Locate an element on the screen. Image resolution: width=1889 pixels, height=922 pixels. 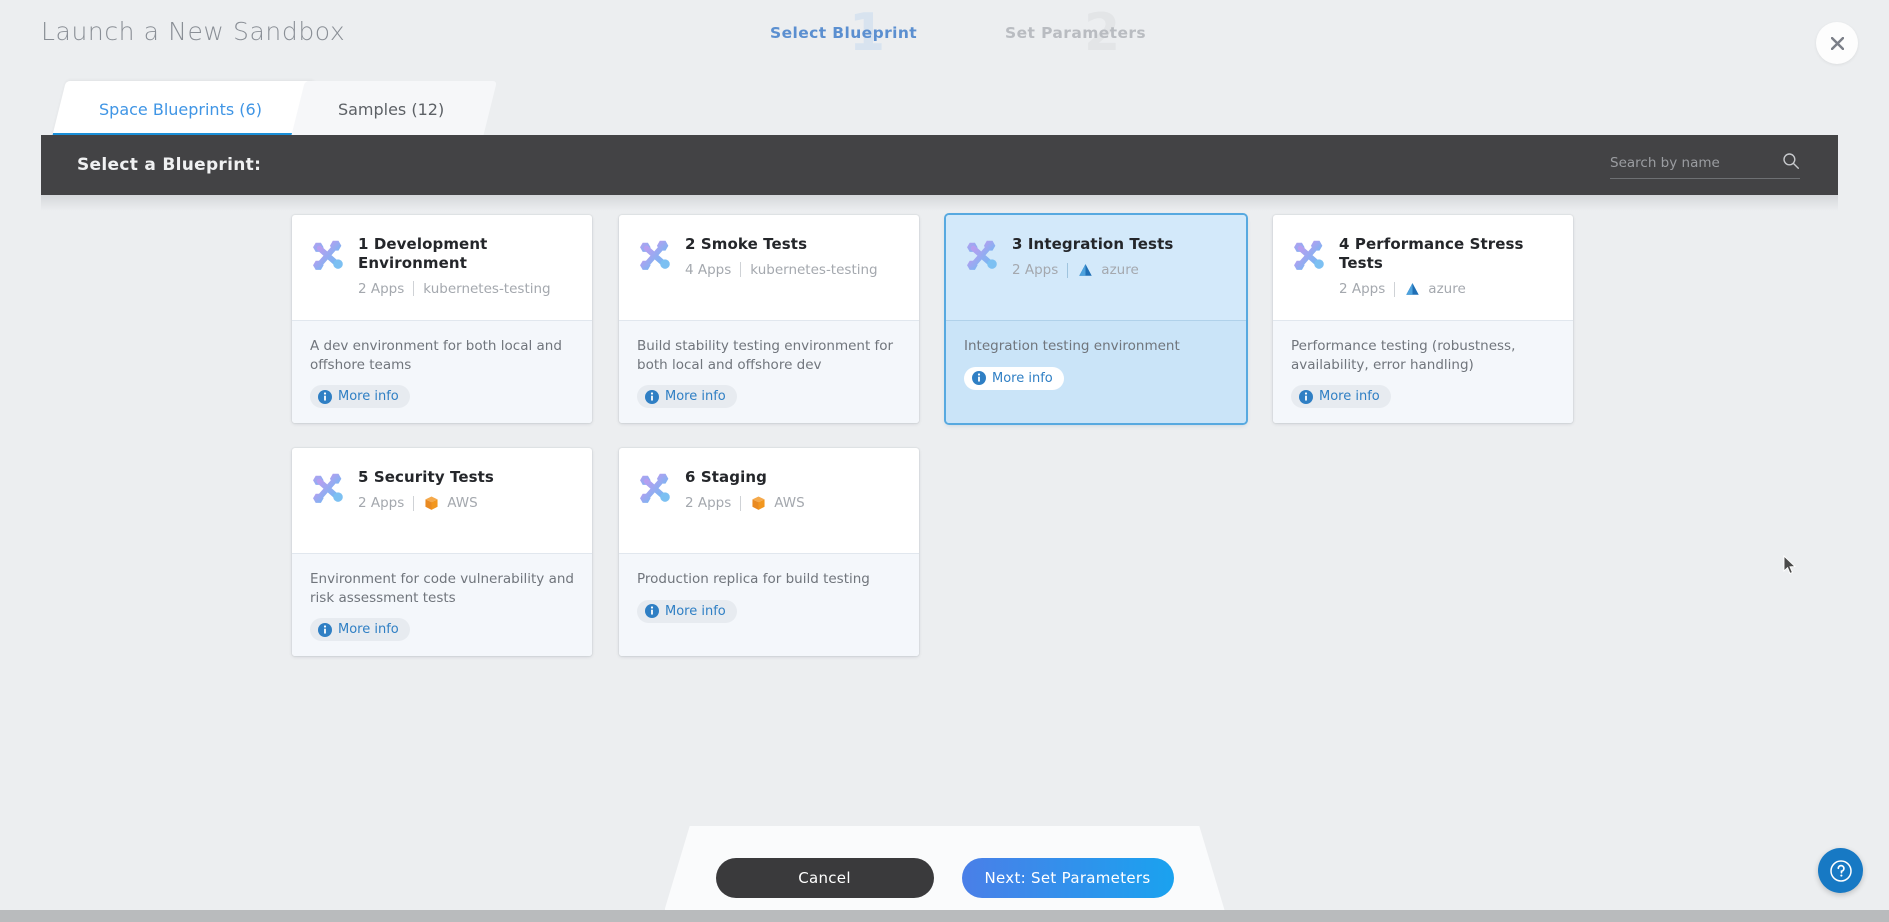
card-meta: 4 Apps kubernetes-testing is located at coordinates (793, 270).